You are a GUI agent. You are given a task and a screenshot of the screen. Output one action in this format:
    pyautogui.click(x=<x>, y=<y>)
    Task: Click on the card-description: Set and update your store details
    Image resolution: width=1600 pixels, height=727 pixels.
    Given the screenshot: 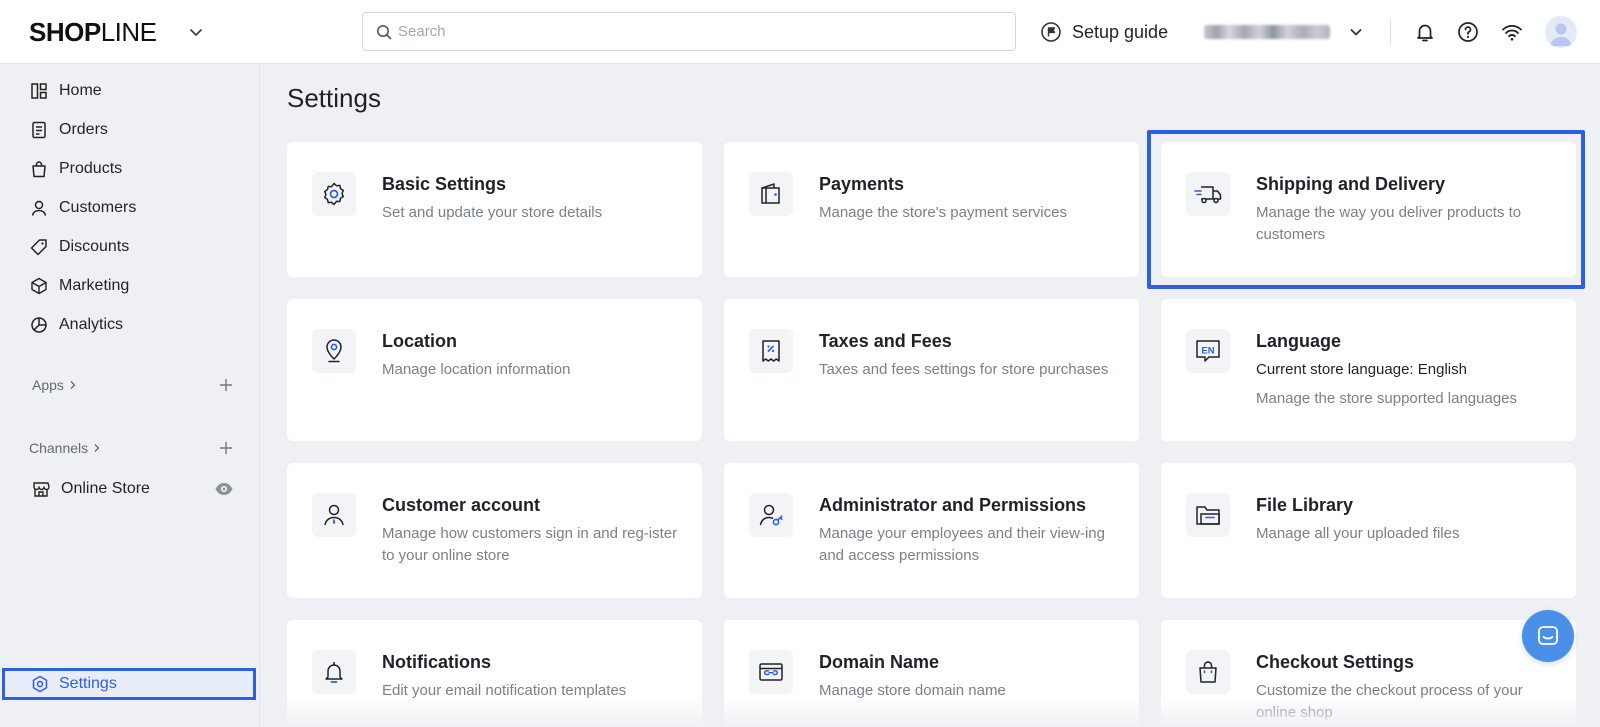 What is the action you would take?
    pyautogui.click(x=492, y=212)
    